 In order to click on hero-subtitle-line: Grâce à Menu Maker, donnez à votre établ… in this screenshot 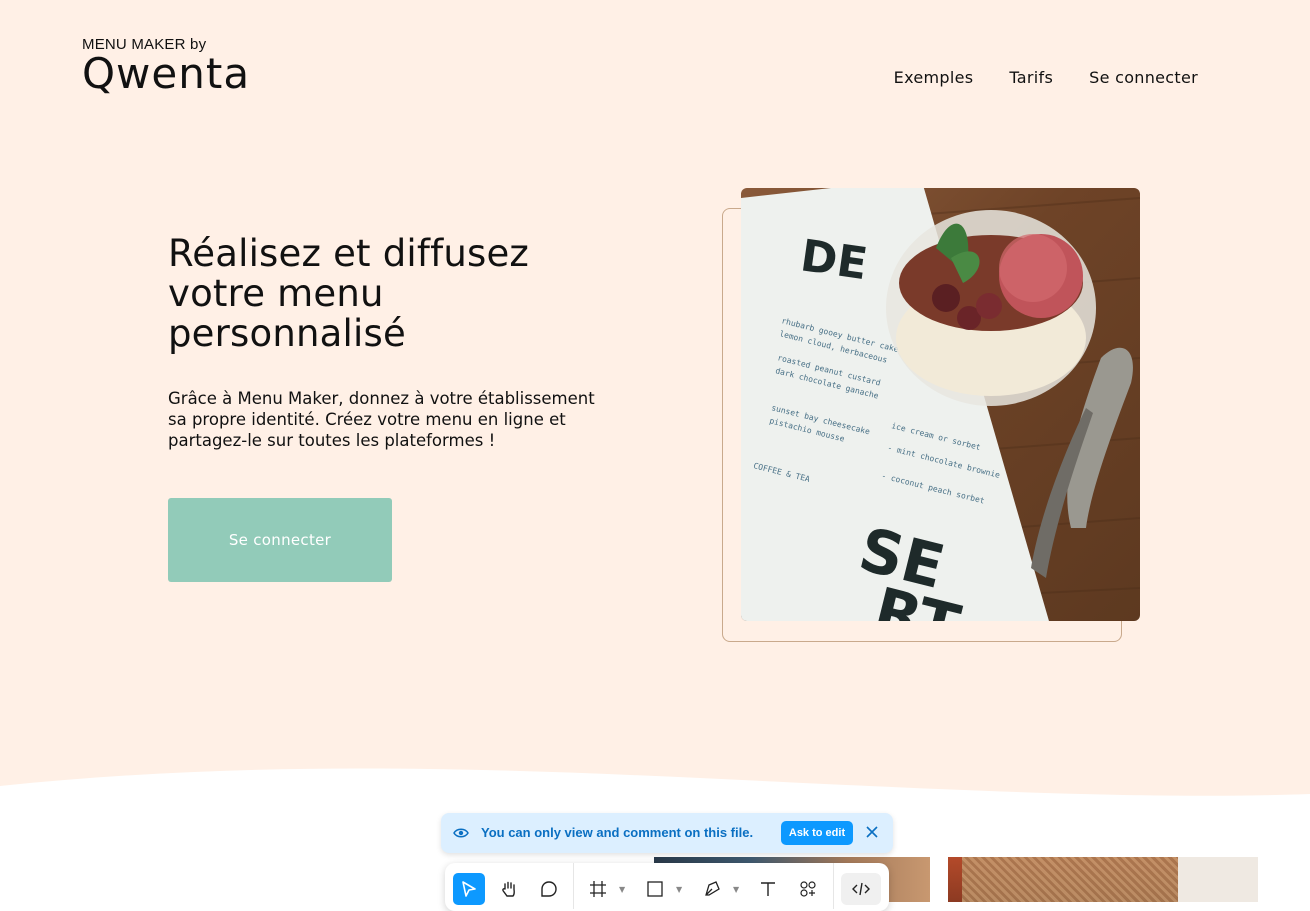, I will do `click(381, 398)`.